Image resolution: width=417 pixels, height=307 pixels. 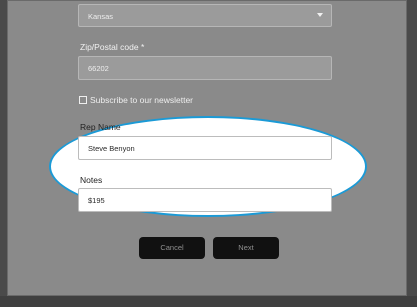 I want to click on notes-value: $195, so click(x=96, y=200).